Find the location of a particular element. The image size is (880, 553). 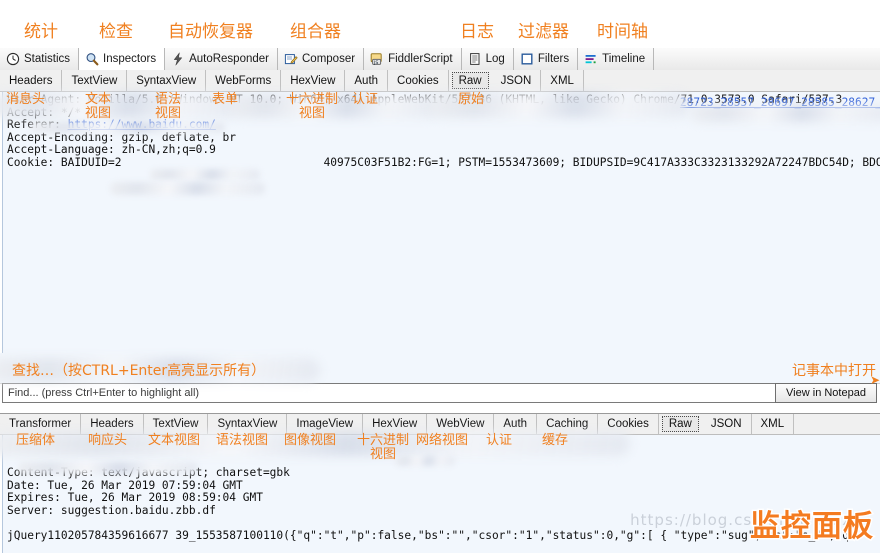

request-tab-headers: Headers is located at coordinates (31, 80).